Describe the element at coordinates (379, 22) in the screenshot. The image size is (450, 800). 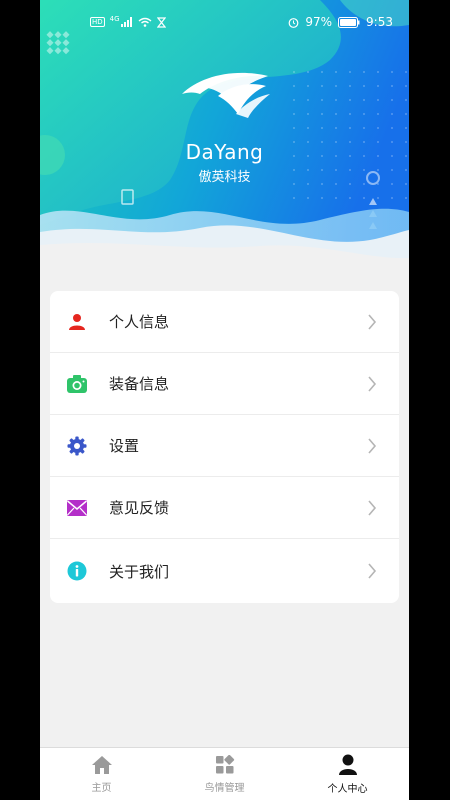
I see `clock: 9:53` at that location.